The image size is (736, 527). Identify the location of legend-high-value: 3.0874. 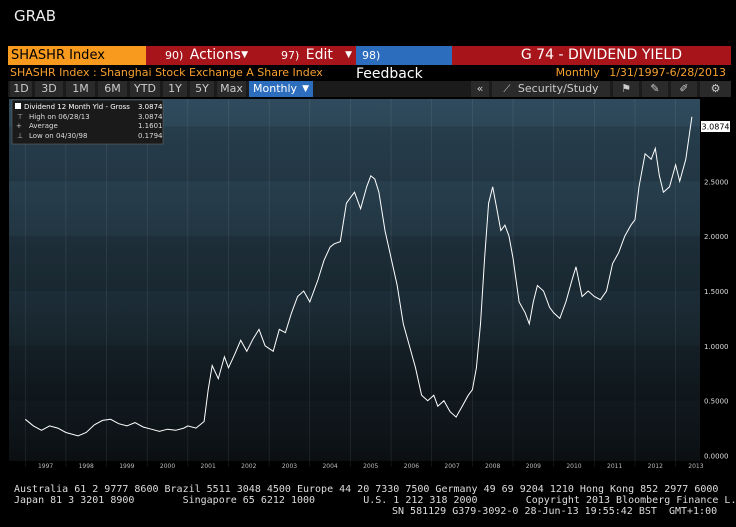
(150, 117).